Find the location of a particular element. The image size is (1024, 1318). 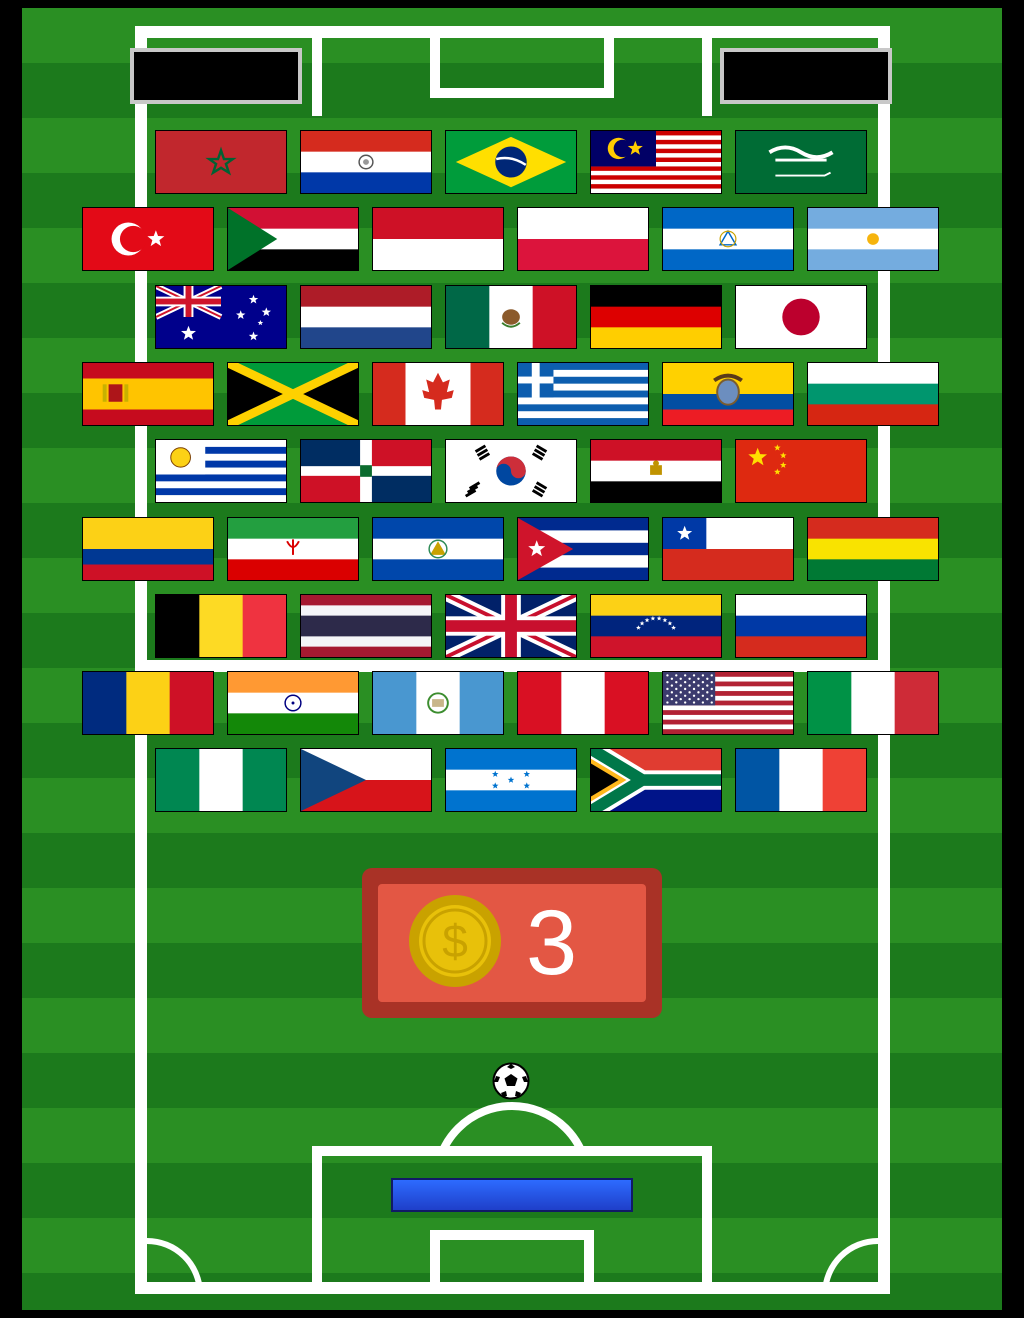

flag-brick-australia is located at coordinates (221, 317).